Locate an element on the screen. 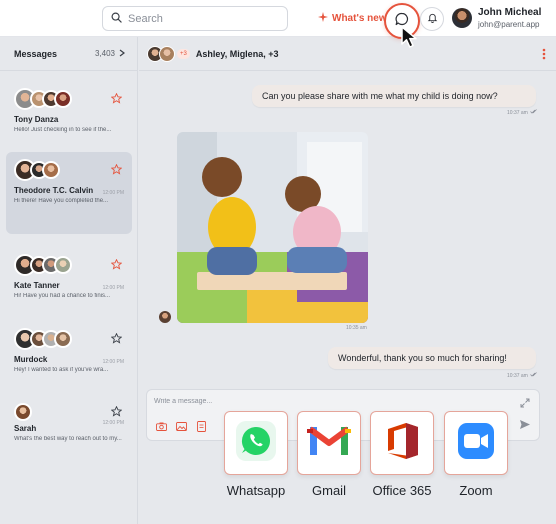 Image resolution: width=556 pixels, height=524 pixels. share-gmail-button is located at coordinates (329, 443).